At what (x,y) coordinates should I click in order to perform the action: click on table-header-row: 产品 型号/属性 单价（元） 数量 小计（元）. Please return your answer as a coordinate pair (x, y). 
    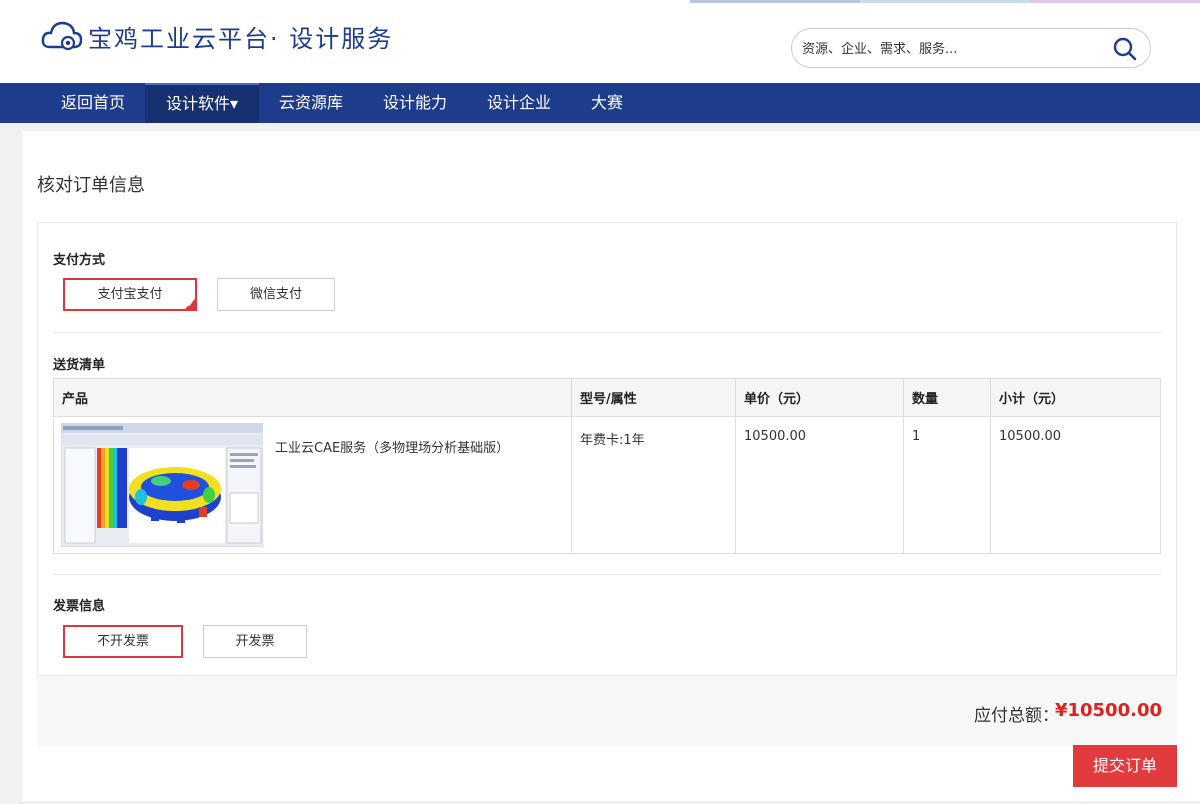
    Looking at the image, I should click on (607, 397).